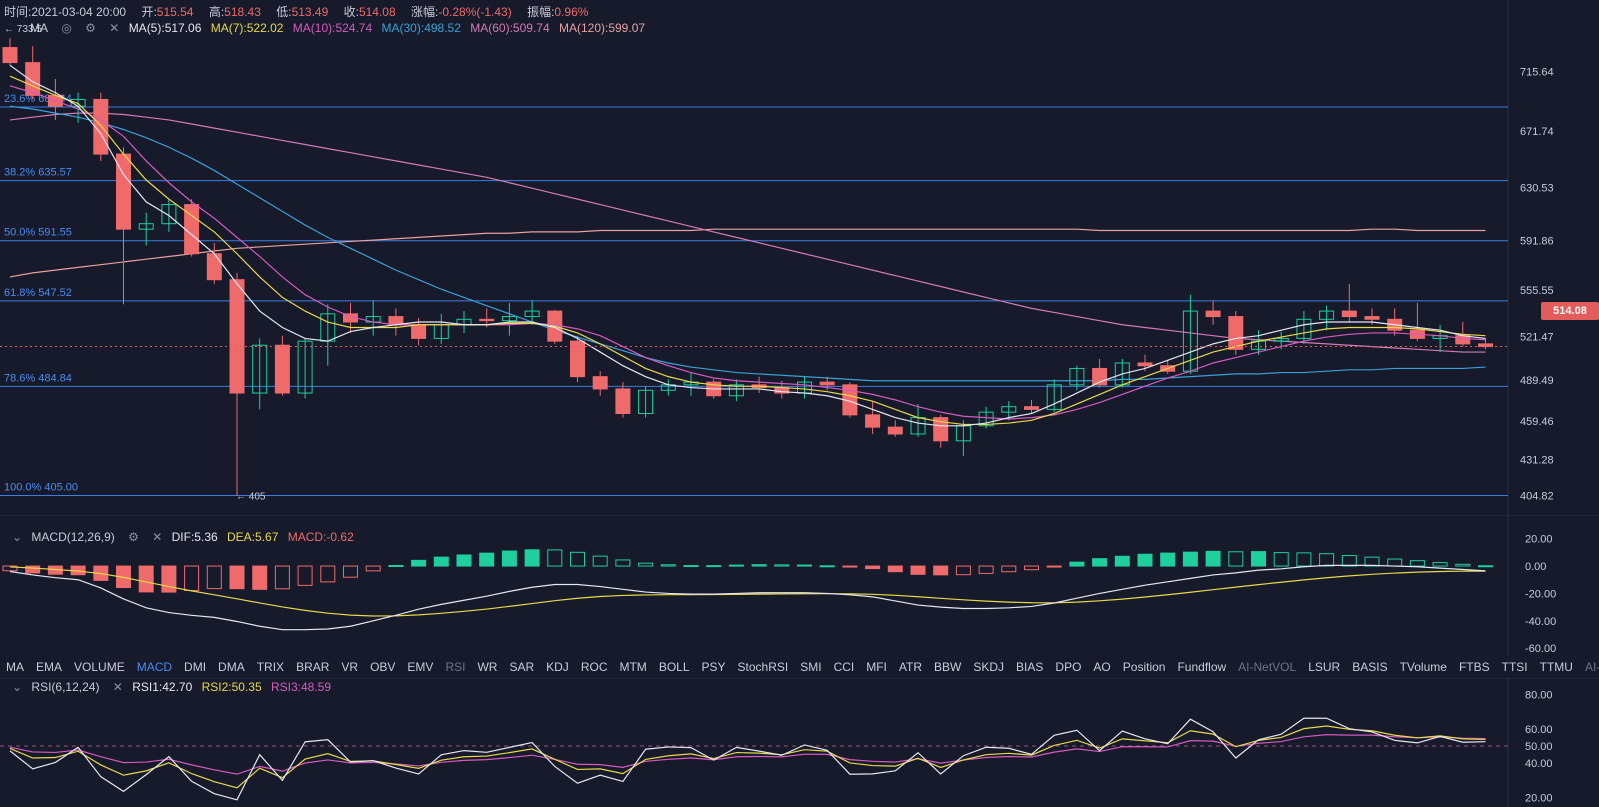  What do you see at coordinates (17, 537) in the screenshot?
I see `collapse-icon: ⌄` at bounding box center [17, 537].